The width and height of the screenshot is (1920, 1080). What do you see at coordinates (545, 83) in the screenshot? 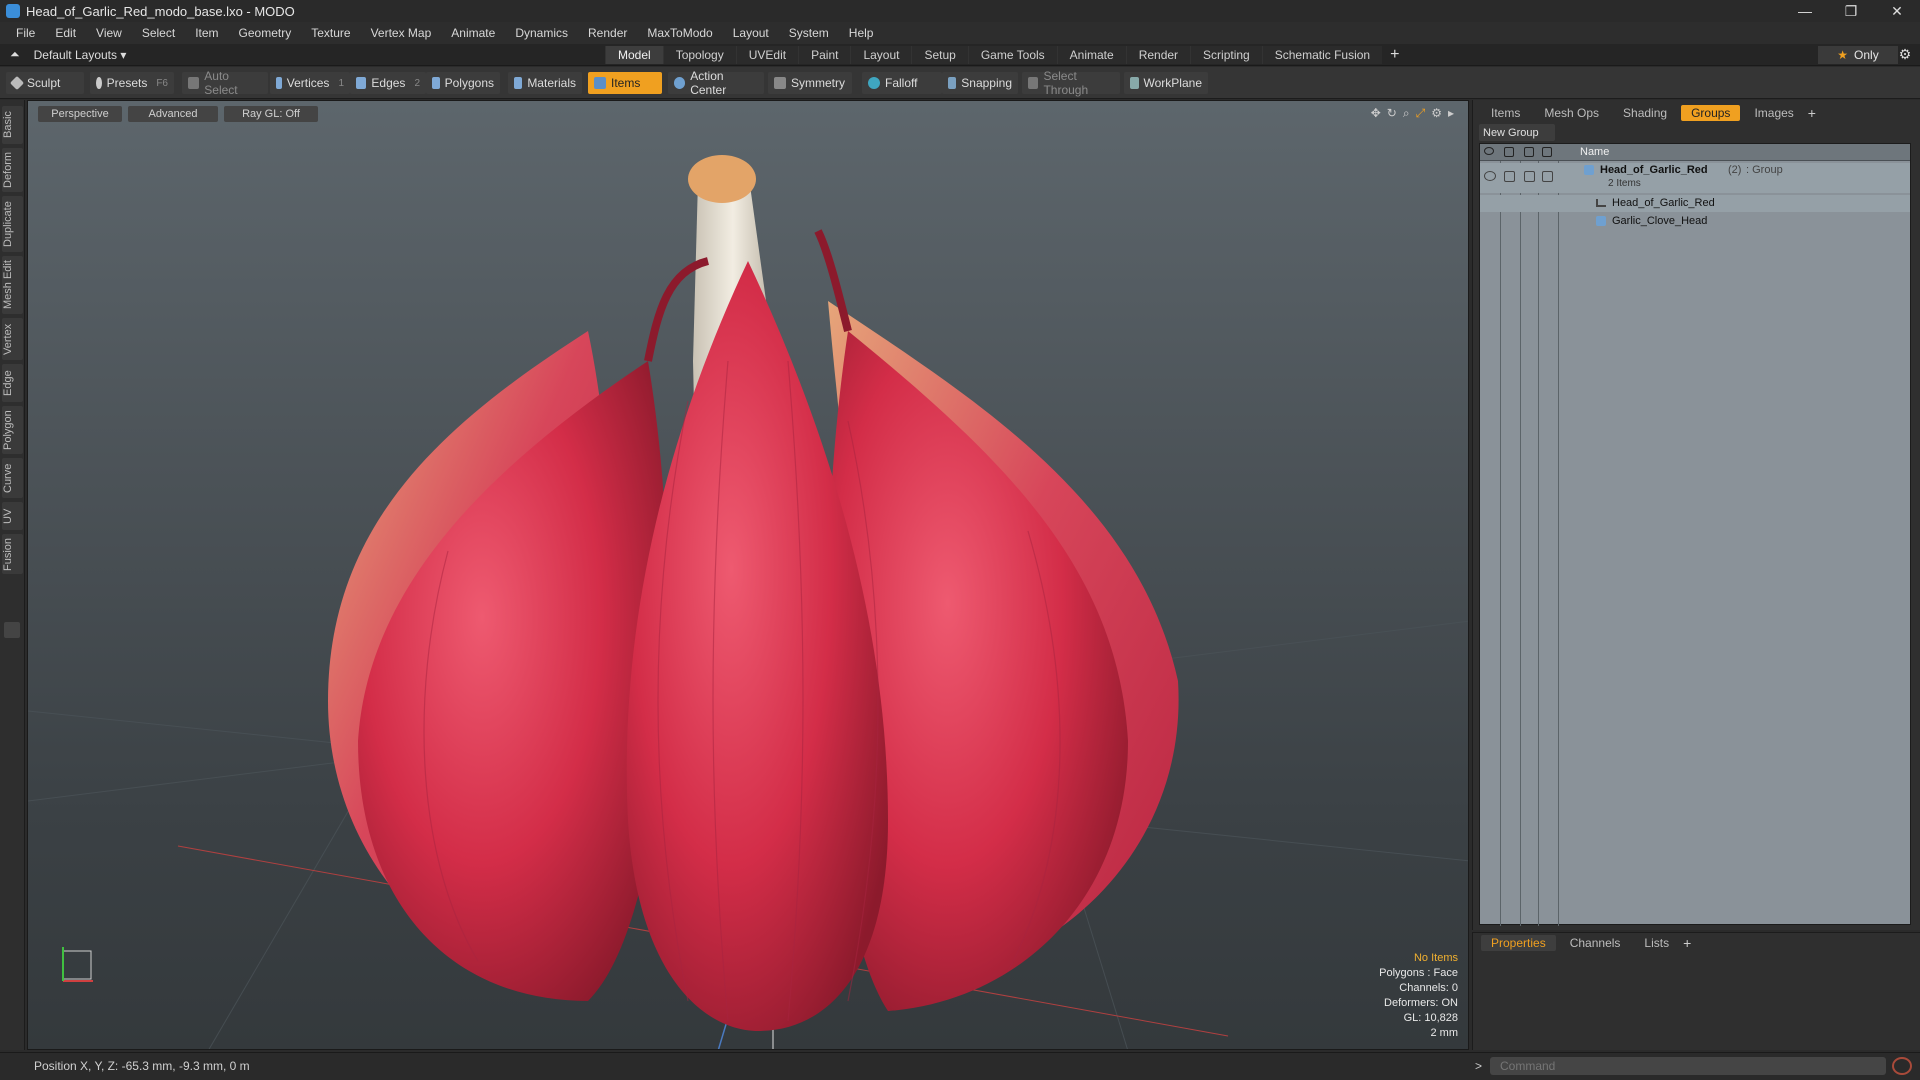
I see `materials-button: Materials` at bounding box center [545, 83].